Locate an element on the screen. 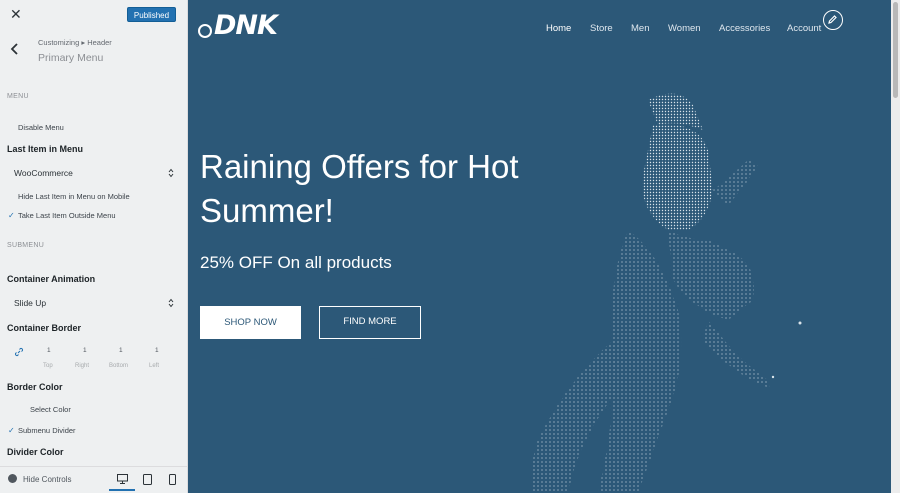  hide-controls-button: Hide Controls is located at coordinates (39, 479).